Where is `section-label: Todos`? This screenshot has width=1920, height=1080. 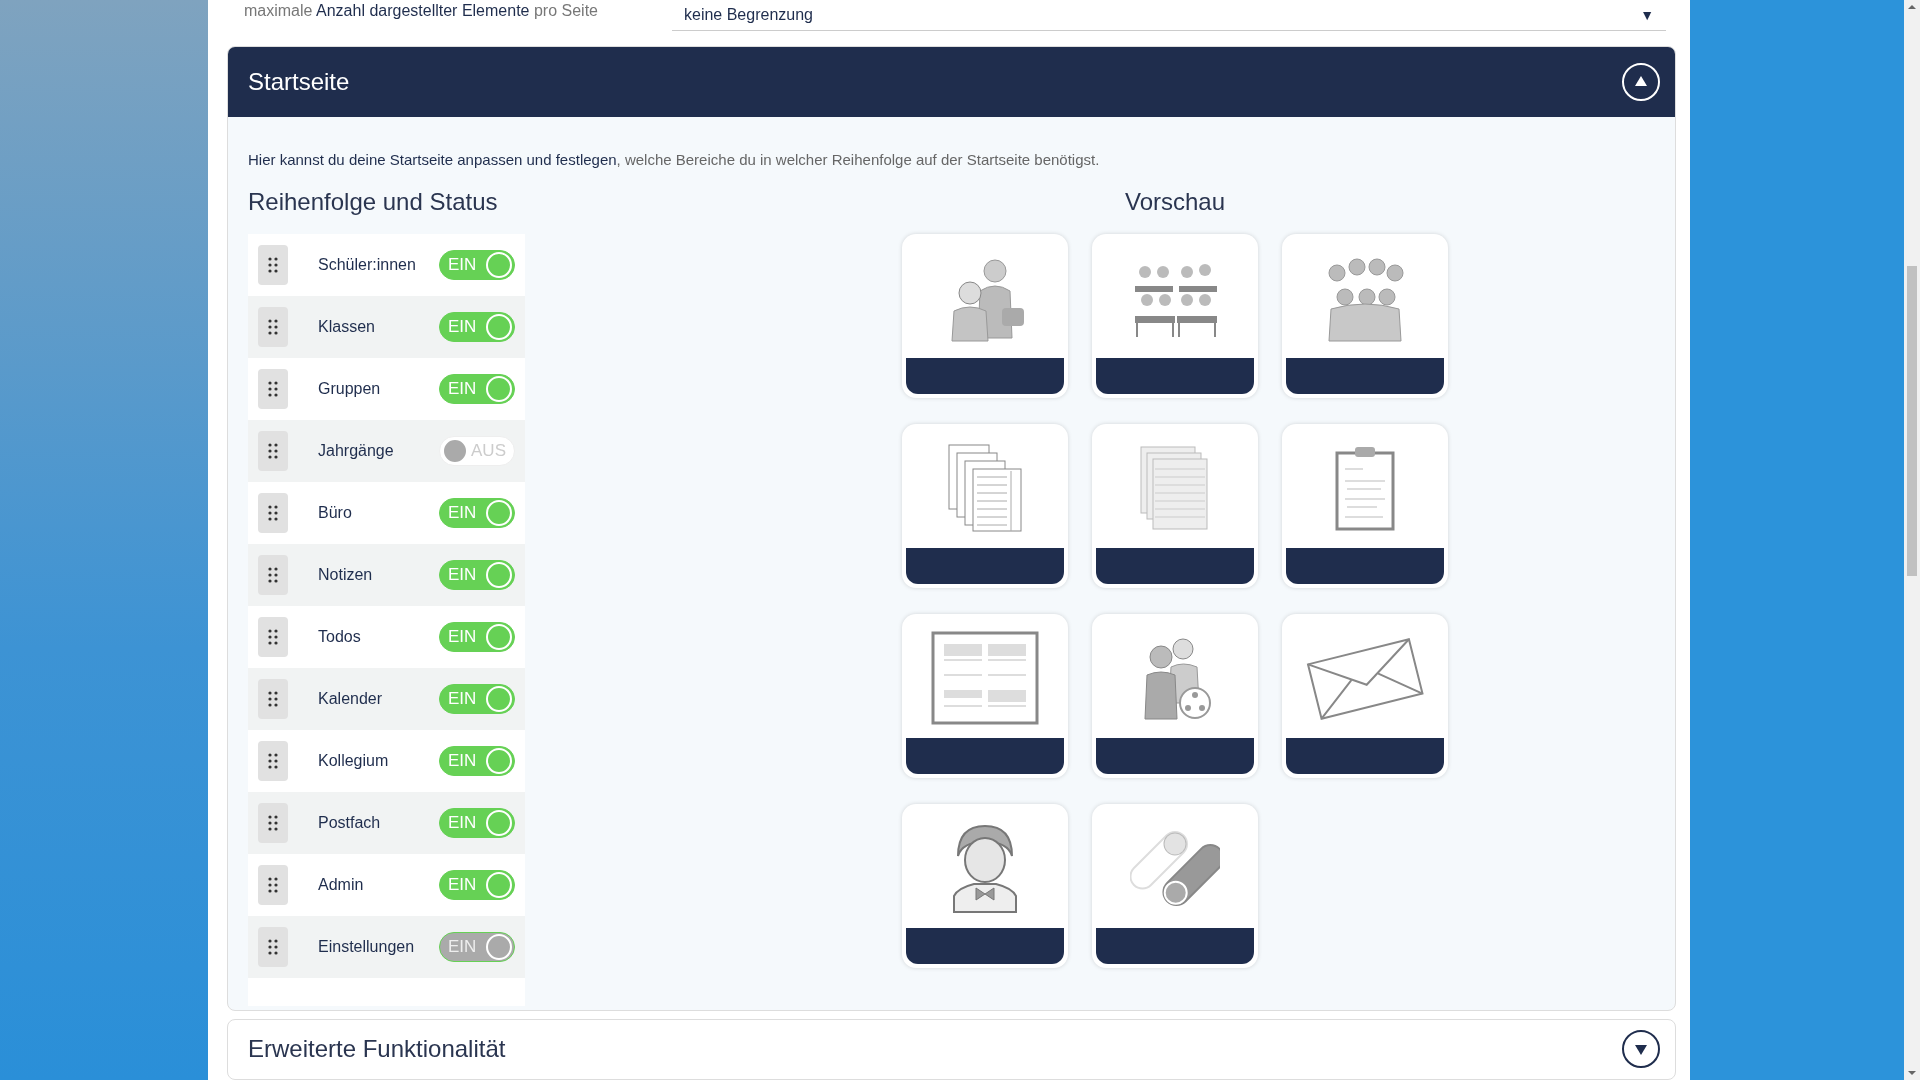
section-label: Todos is located at coordinates (340, 636).